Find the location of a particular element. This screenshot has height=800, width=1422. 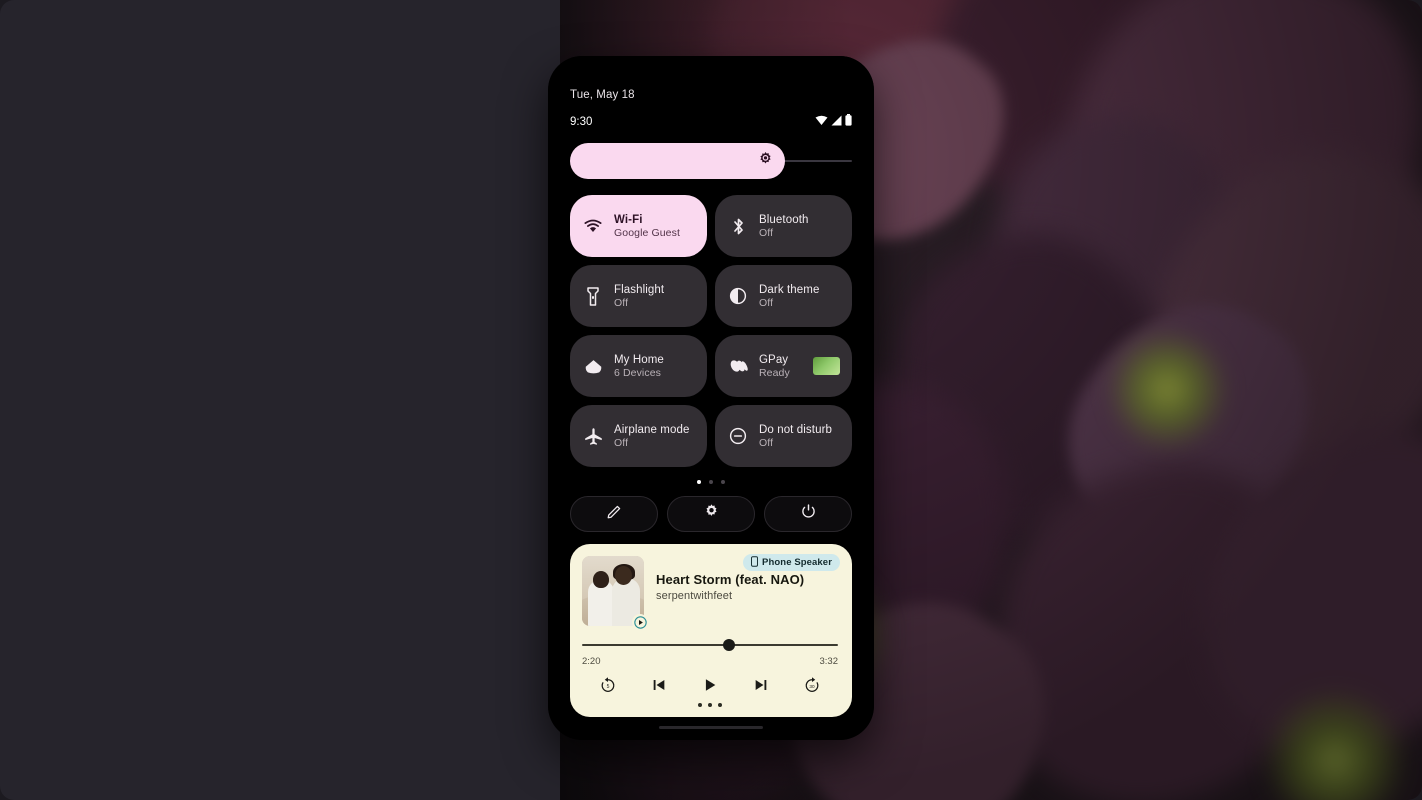

tile-bluetooth: Bluetooth Off is located at coordinates (783, 226).